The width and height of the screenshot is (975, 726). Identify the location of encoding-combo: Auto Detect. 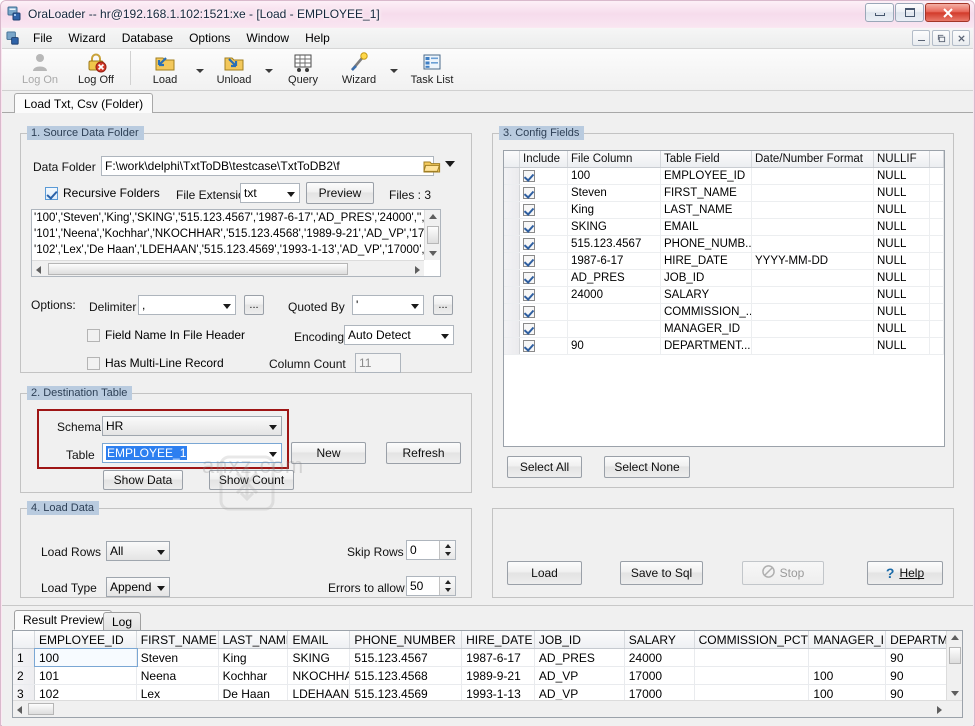
(399, 335).